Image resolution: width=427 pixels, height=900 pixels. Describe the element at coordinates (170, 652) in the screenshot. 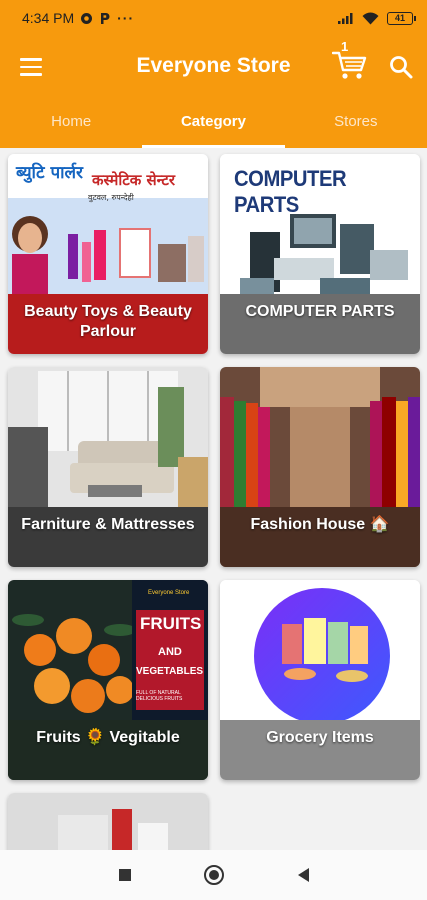

I see `fruits-banner-line2: AND` at that location.